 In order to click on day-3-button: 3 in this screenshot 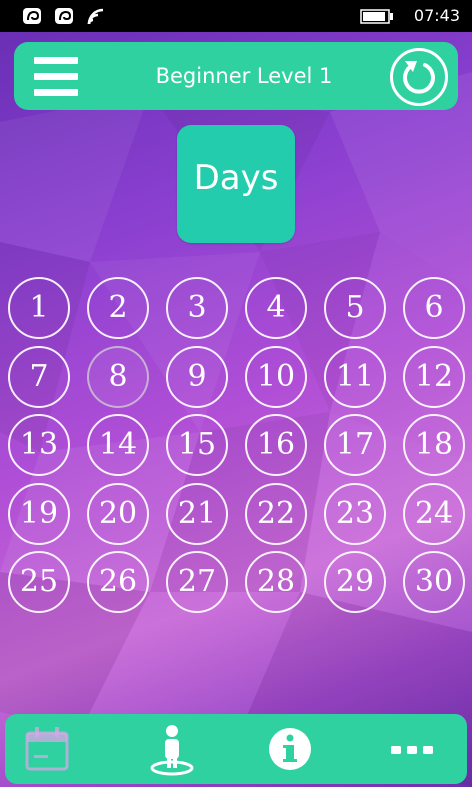, I will do `click(197, 308)`.